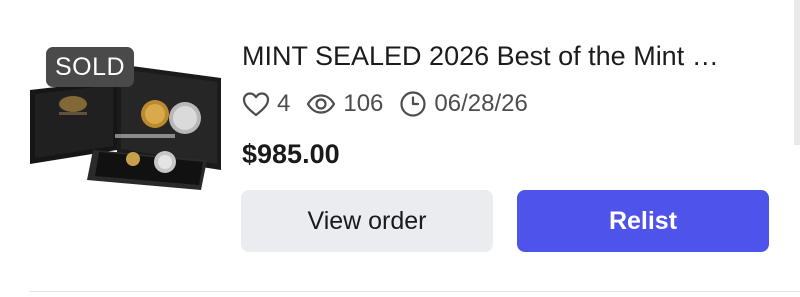  I want to click on likes-count: 4, so click(284, 103).